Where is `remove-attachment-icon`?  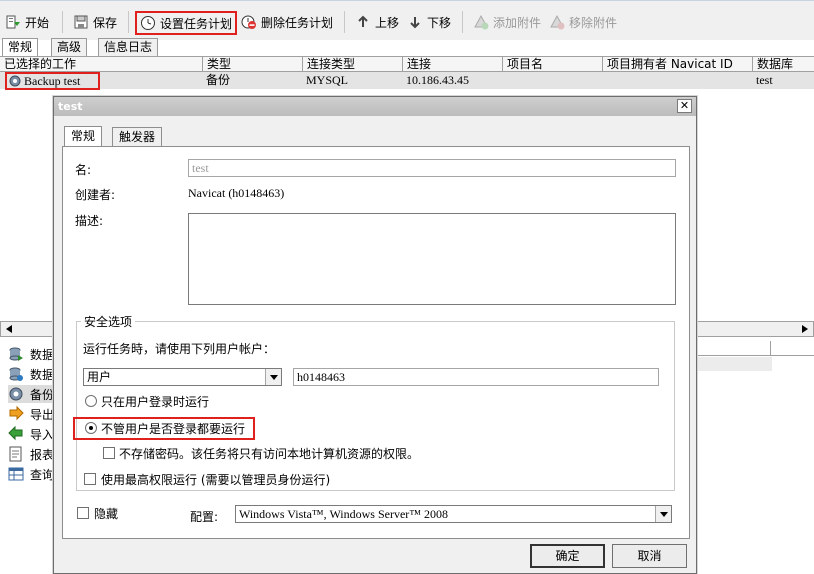
remove-attachment-icon is located at coordinates (557, 22).